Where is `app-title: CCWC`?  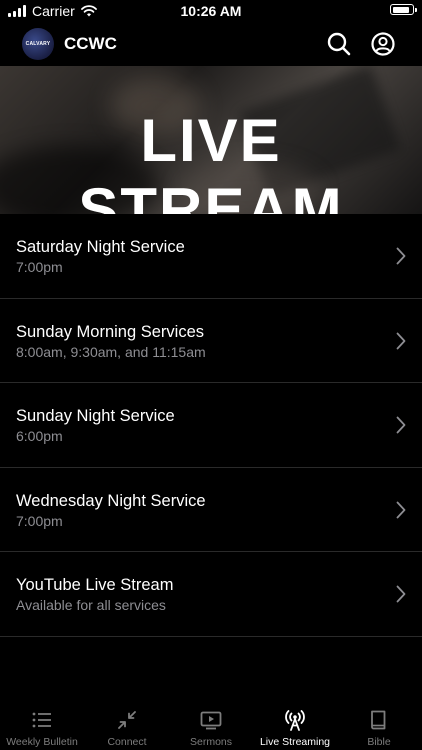 app-title: CCWC is located at coordinates (90, 43).